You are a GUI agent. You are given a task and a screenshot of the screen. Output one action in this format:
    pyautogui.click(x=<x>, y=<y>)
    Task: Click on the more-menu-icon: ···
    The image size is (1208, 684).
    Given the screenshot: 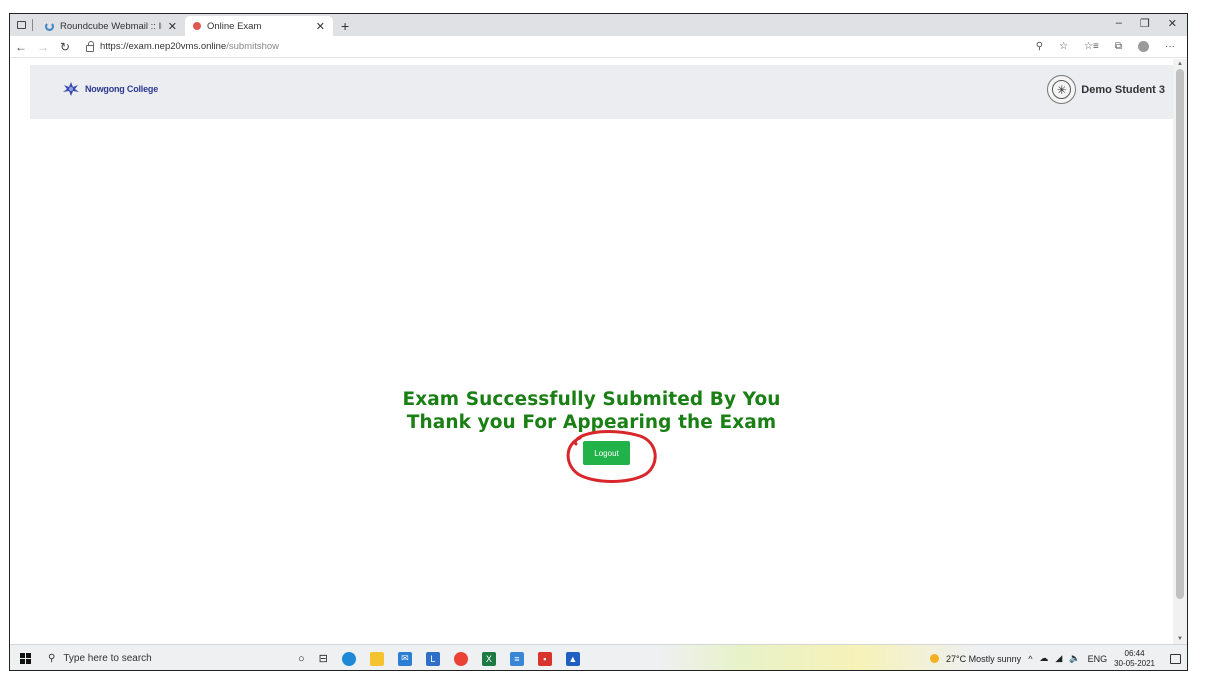 What is the action you would take?
    pyautogui.click(x=1170, y=46)
    